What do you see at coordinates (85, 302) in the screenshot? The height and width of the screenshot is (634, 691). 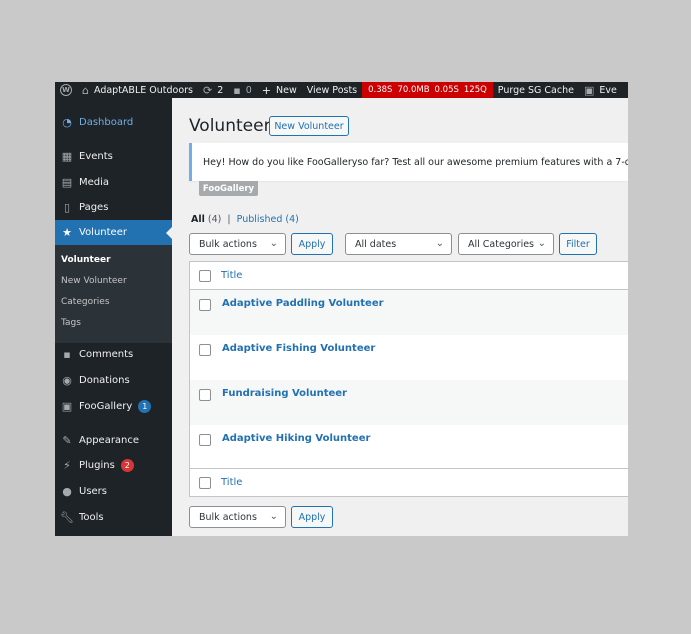 I see `submenu-item-categories: Categories` at bounding box center [85, 302].